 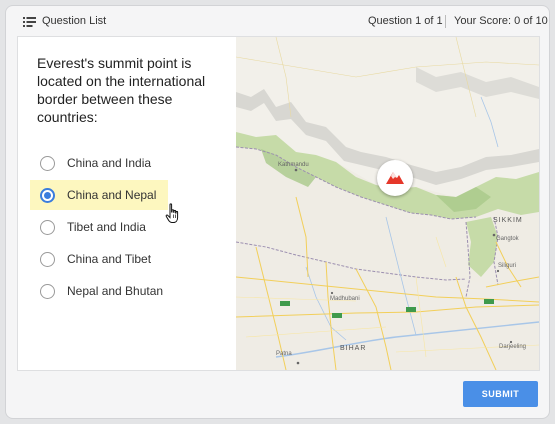 I want to click on mountain-peak-icon, so click(x=395, y=178).